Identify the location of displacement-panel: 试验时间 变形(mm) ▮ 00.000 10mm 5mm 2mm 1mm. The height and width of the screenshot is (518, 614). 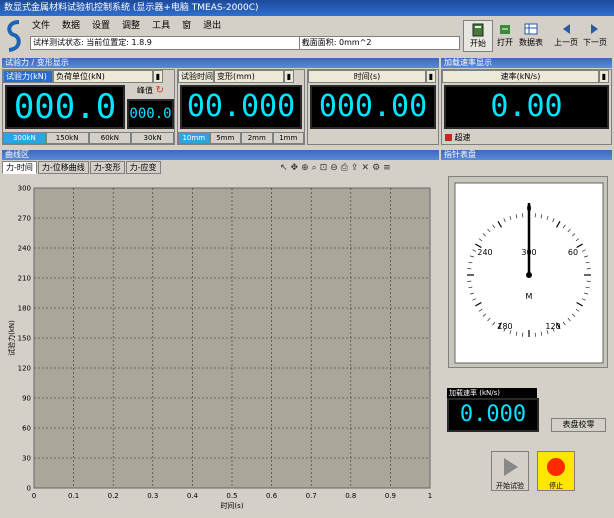
(241, 107).